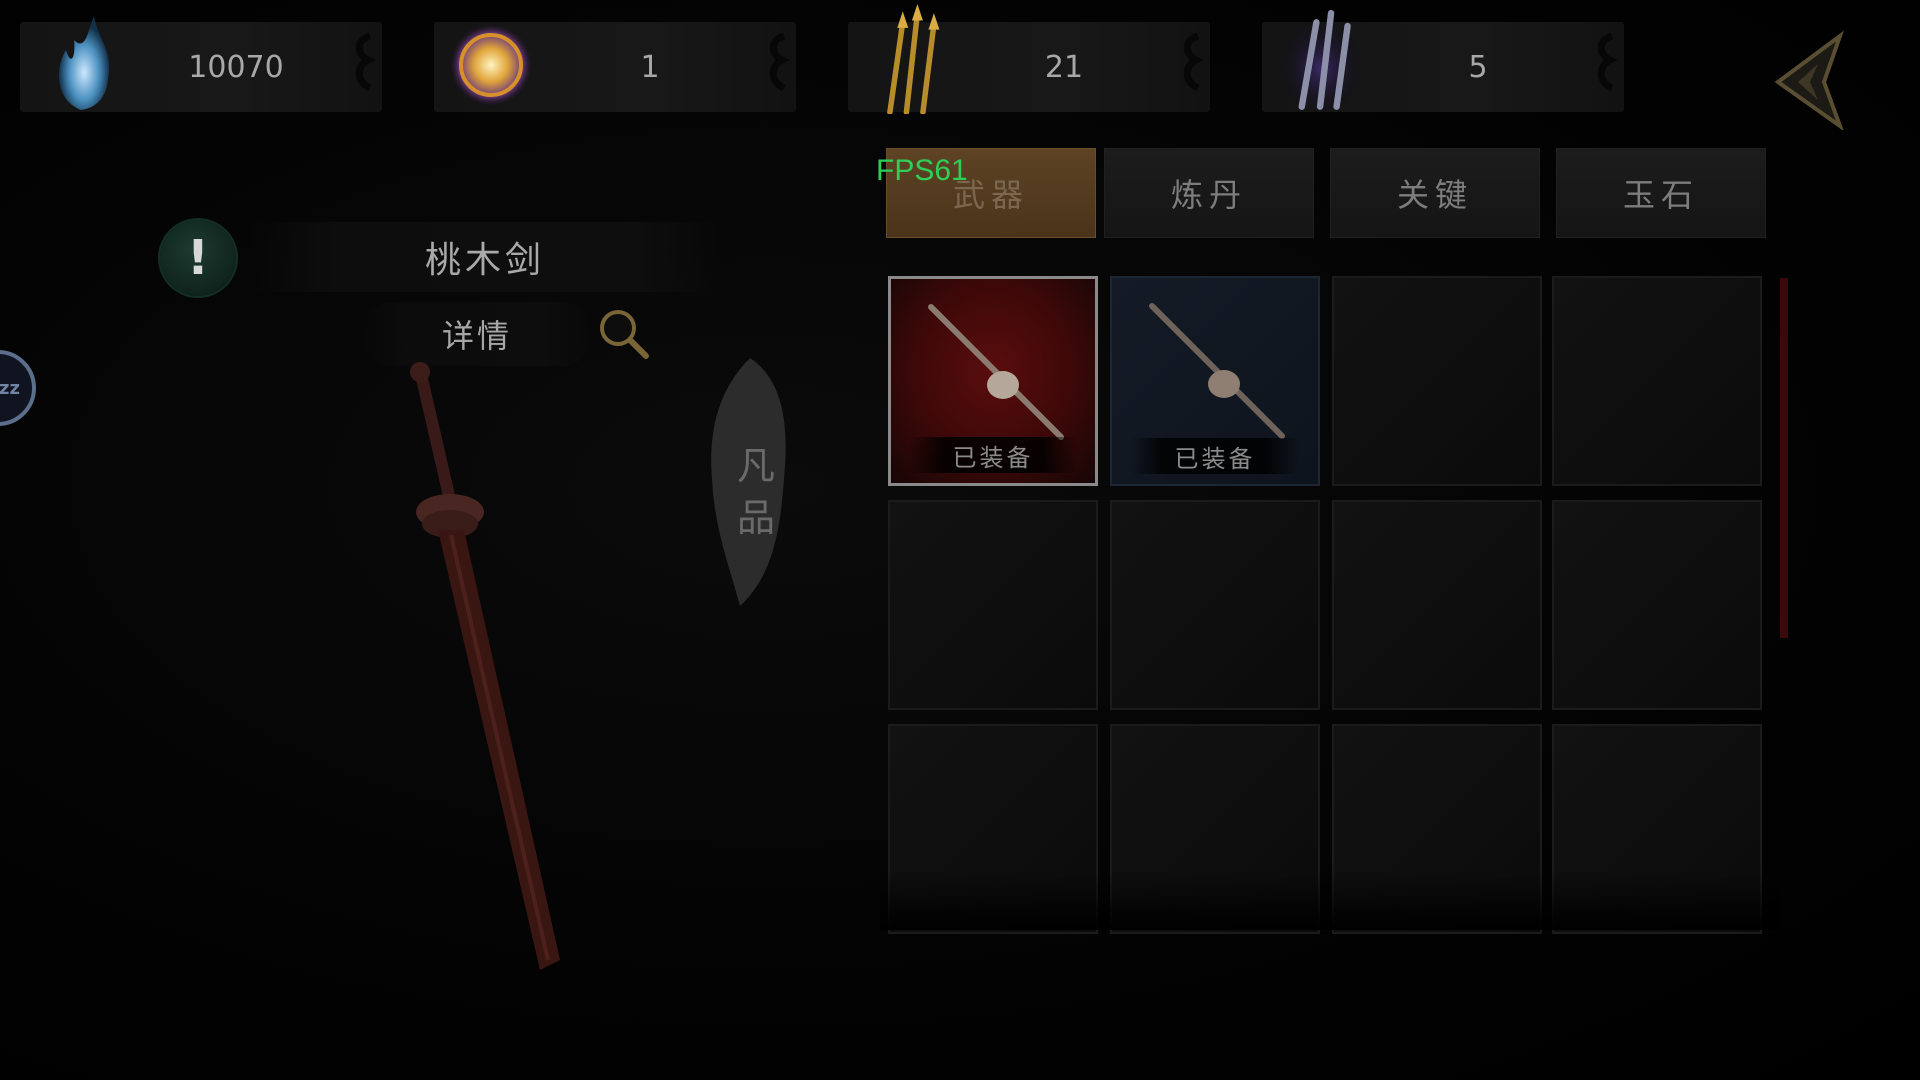 The width and height of the screenshot is (1920, 1080). I want to click on resource-spirit-value: 10070, so click(236, 67).